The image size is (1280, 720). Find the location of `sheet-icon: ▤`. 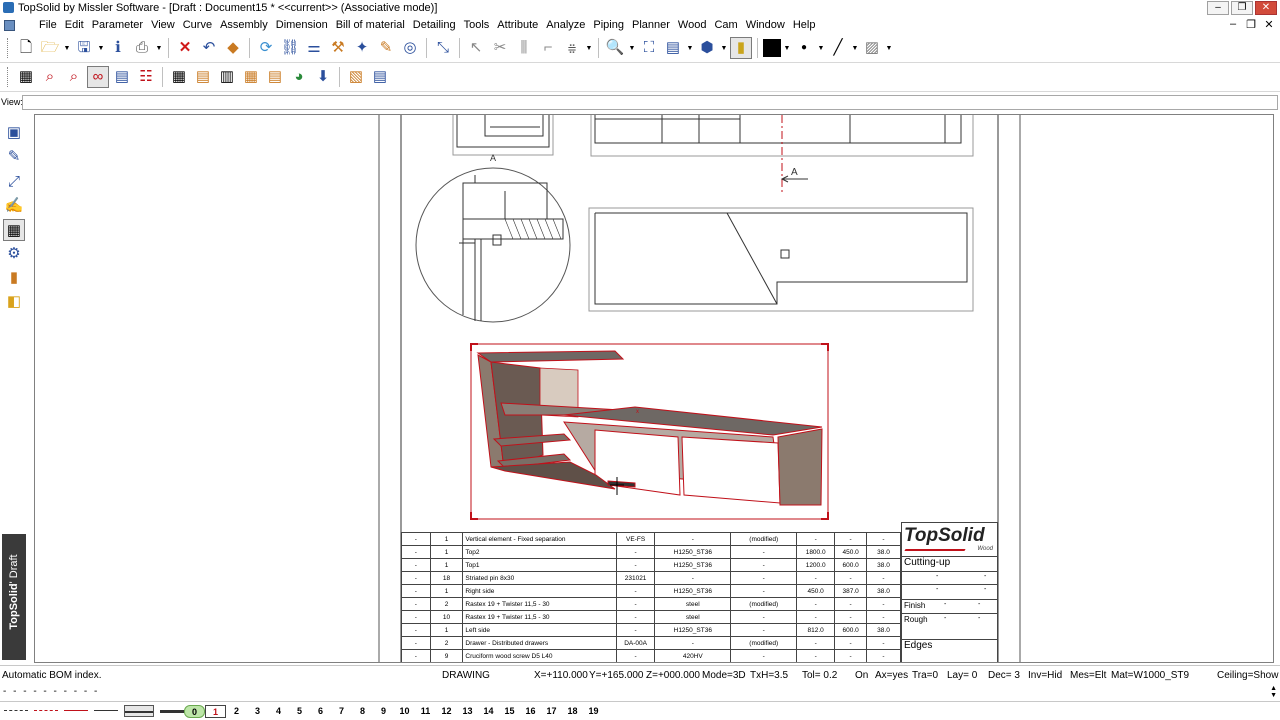

sheet-icon: ▤ is located at coordinates (380, 77).